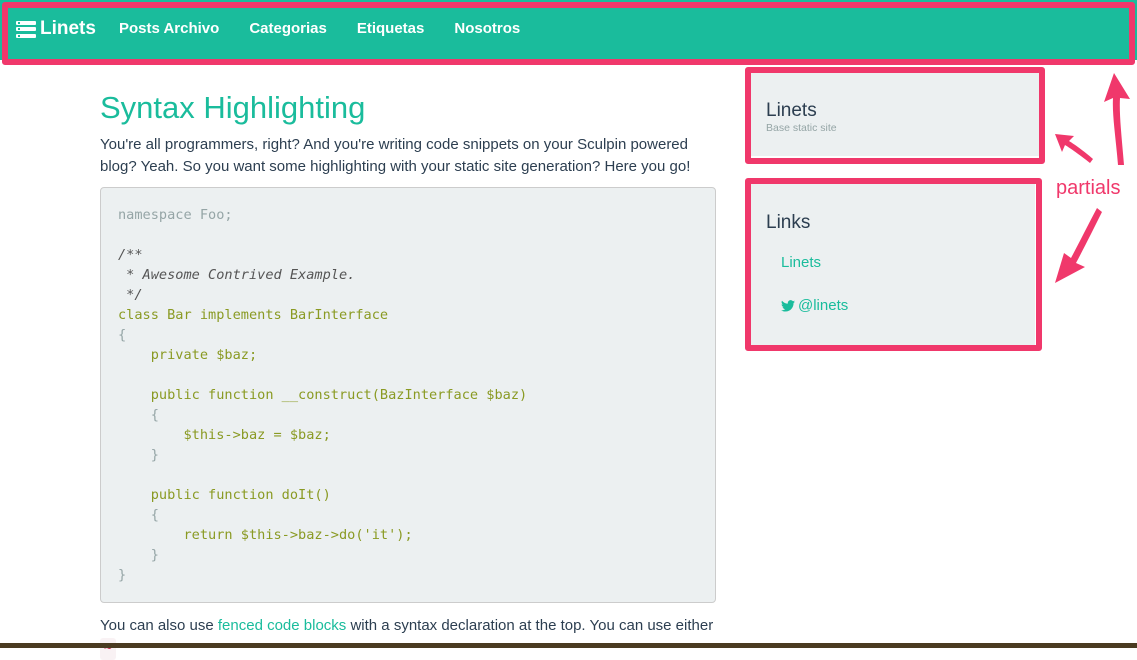 This screenshot has width=1137, height=660. What do you see at coordinates (1117, 119) in the screenshot?
I see `arrow-up-icon` at bounding box center [1117, 119].